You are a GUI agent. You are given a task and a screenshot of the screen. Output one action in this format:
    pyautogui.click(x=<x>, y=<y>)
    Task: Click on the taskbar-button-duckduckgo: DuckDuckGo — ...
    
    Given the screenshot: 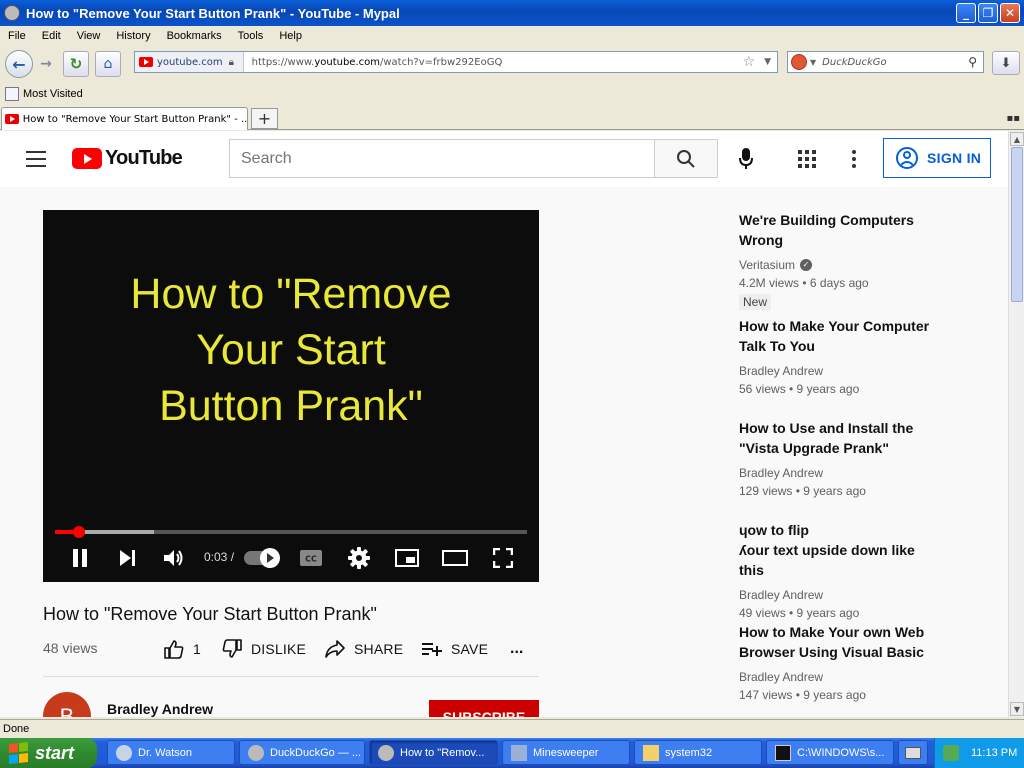 What is the action you would take?
    pyautogui.click(x=302, y=752)
    